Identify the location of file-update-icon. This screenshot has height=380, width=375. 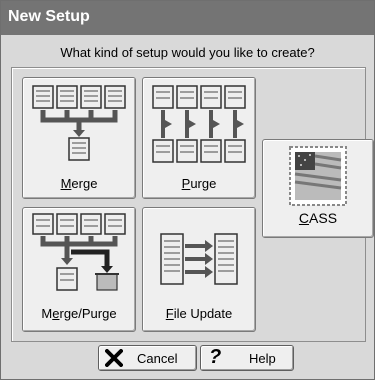
(199, 259).